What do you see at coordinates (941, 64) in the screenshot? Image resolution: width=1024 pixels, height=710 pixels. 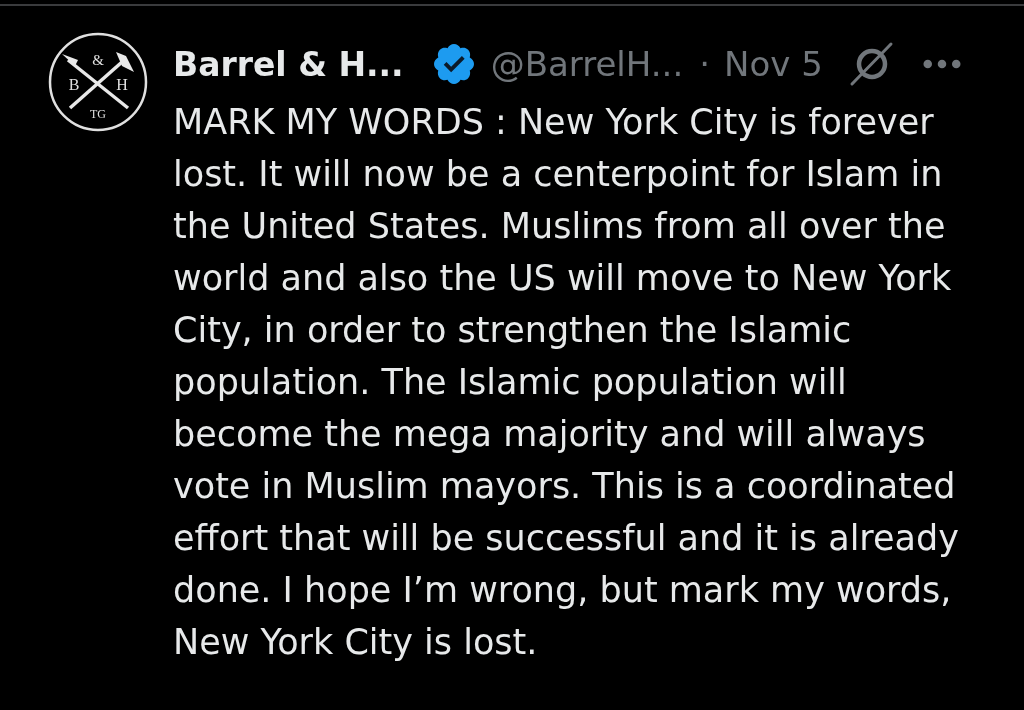 I see `more-options-icon` at bounding box center [941, 64].